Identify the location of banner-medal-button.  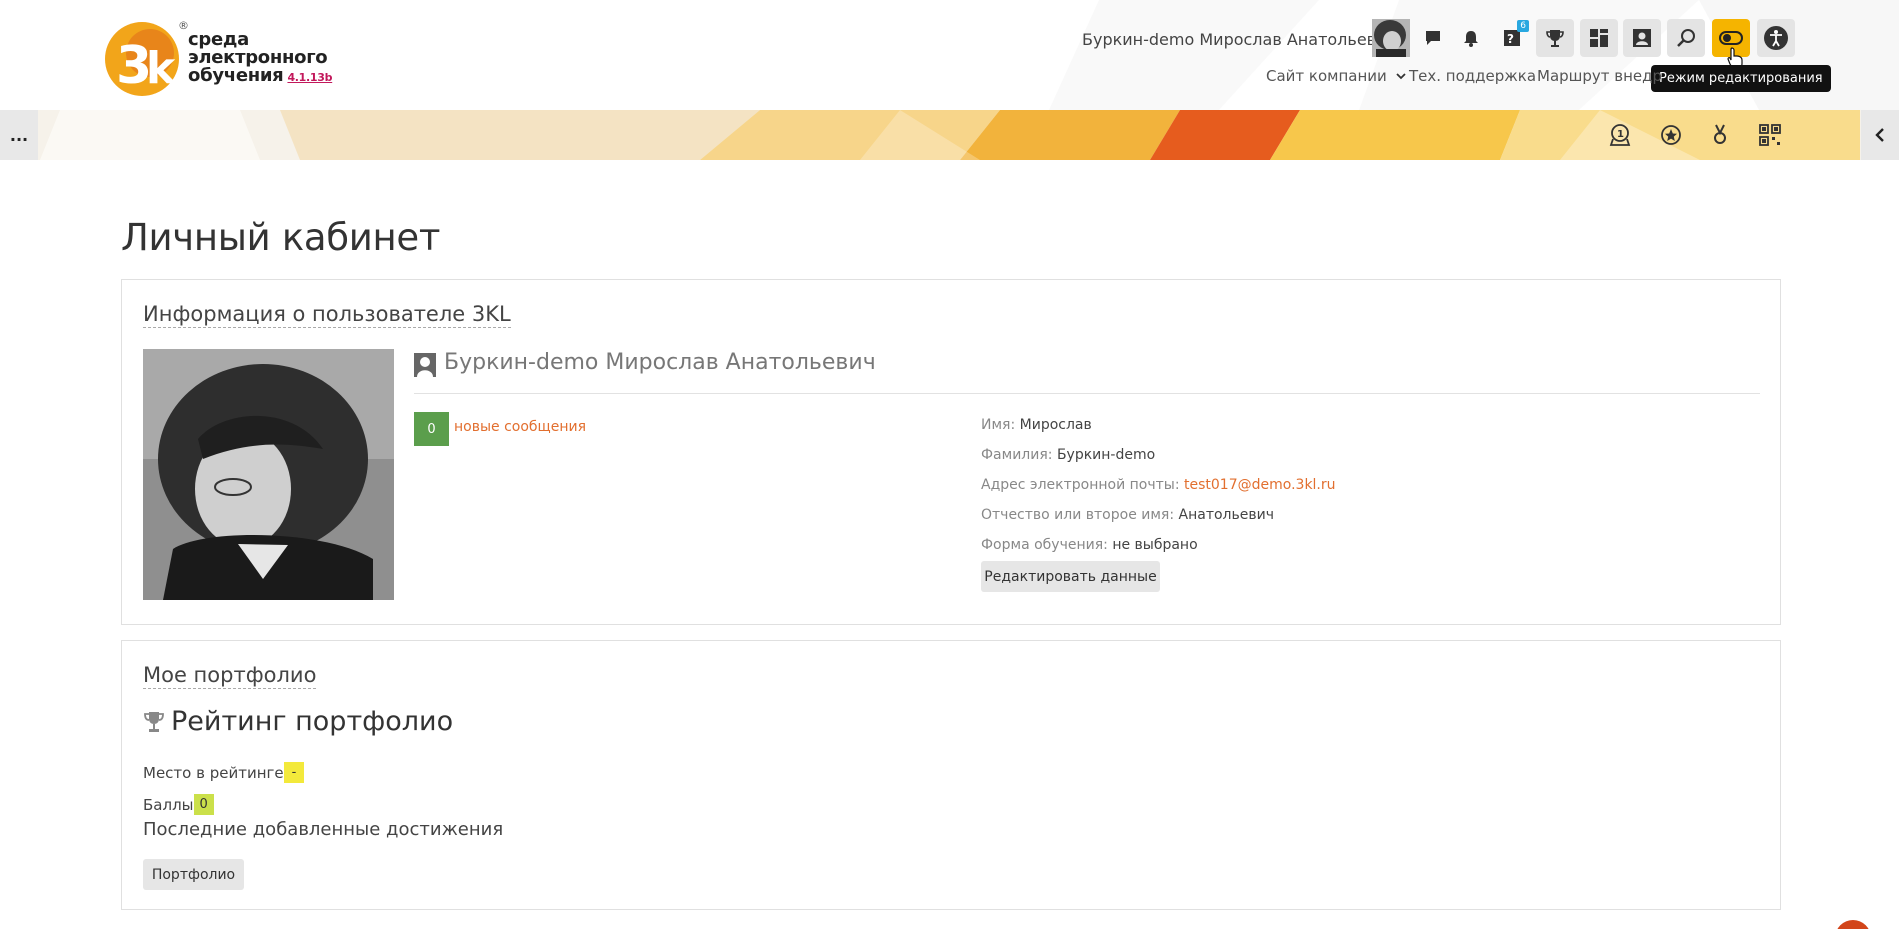
(1720, 135).